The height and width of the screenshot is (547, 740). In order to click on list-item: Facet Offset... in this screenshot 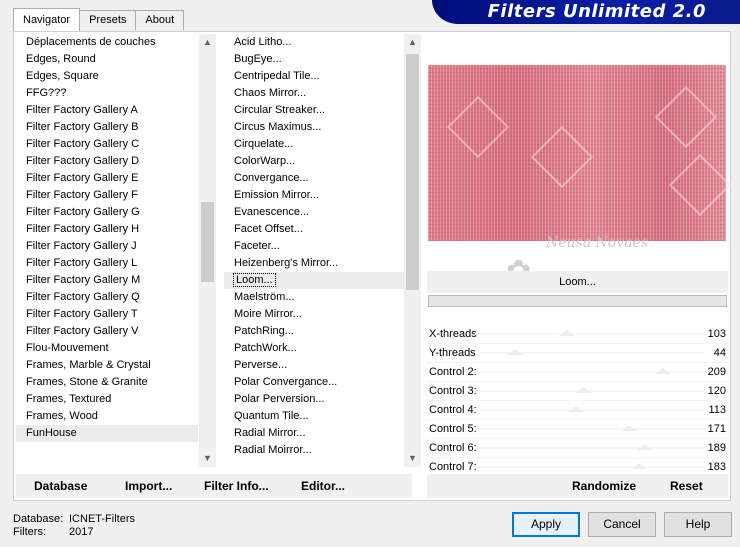, I will do `click(314, 229)`.